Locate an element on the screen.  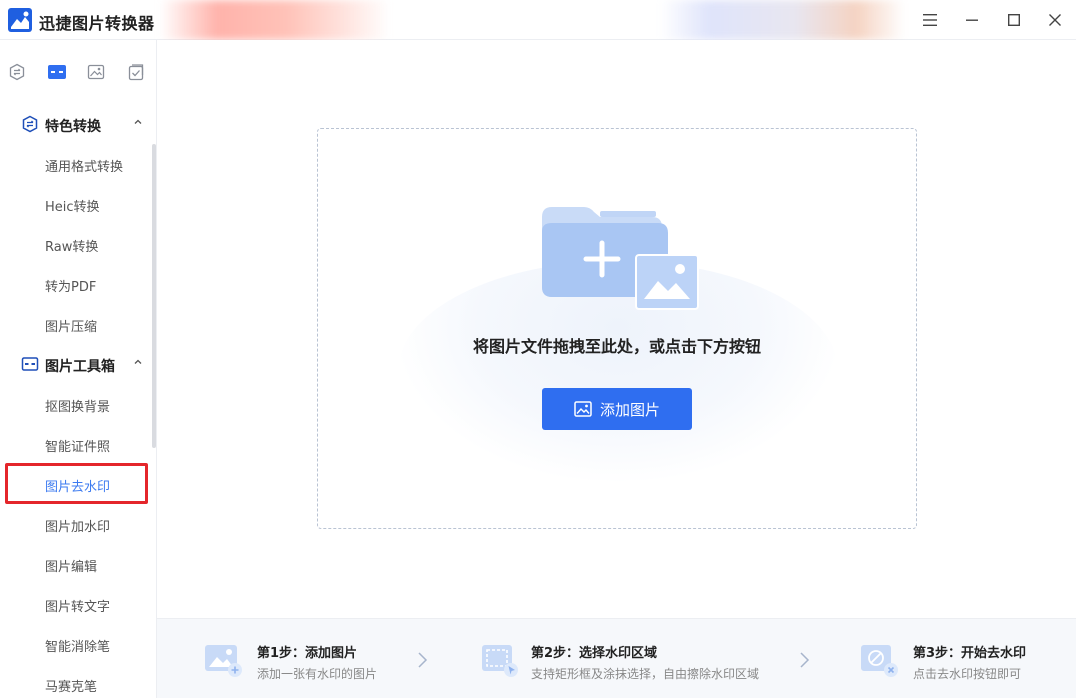
checklist-icon is located at coordinates (136, 72).